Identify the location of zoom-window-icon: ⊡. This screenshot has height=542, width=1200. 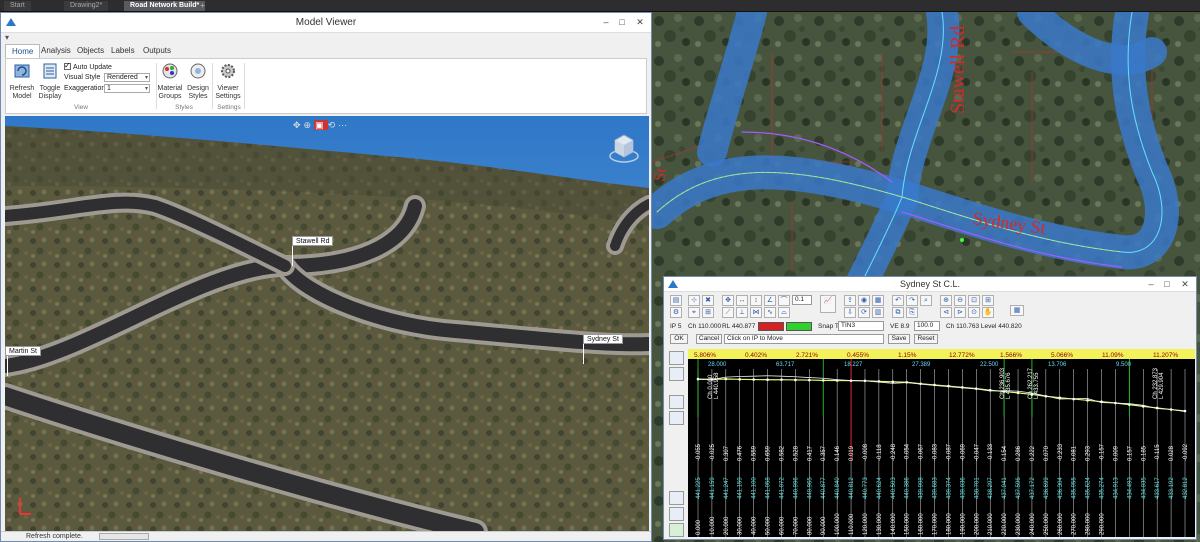
(974, 300).